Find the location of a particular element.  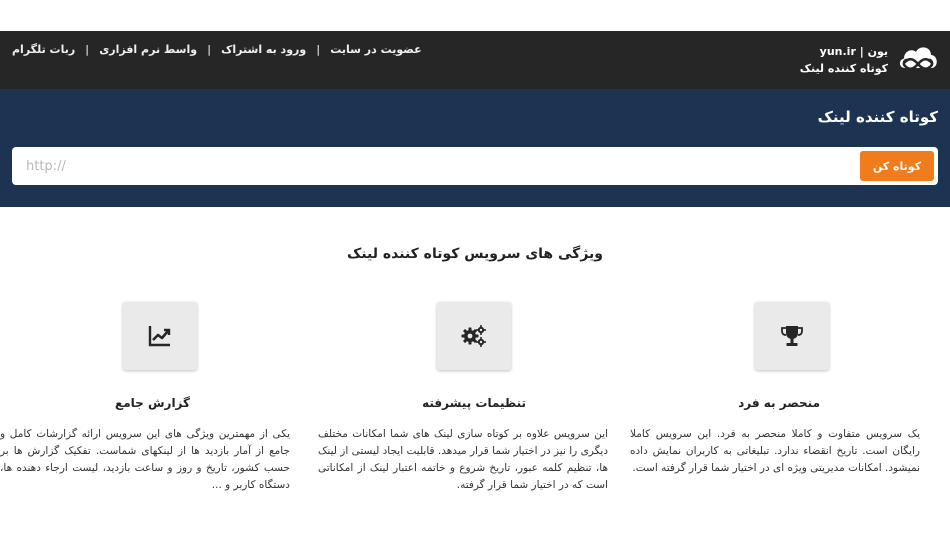

trophy-icon is located at coordinates (792, 336).